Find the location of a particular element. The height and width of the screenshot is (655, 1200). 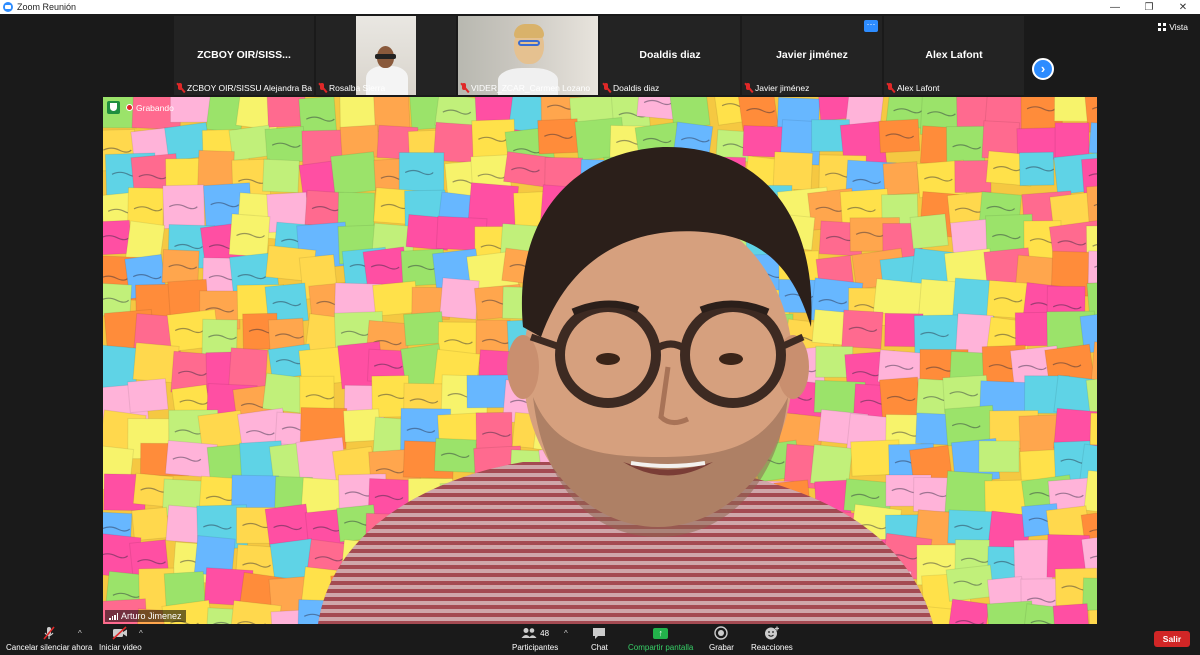

chat-icon is located at coordinates (599, 633).